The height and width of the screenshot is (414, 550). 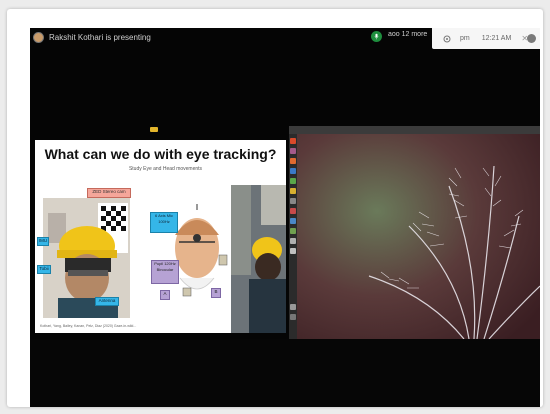 I want to click on slide-label-small-b: B, so click(x=216, y=293).